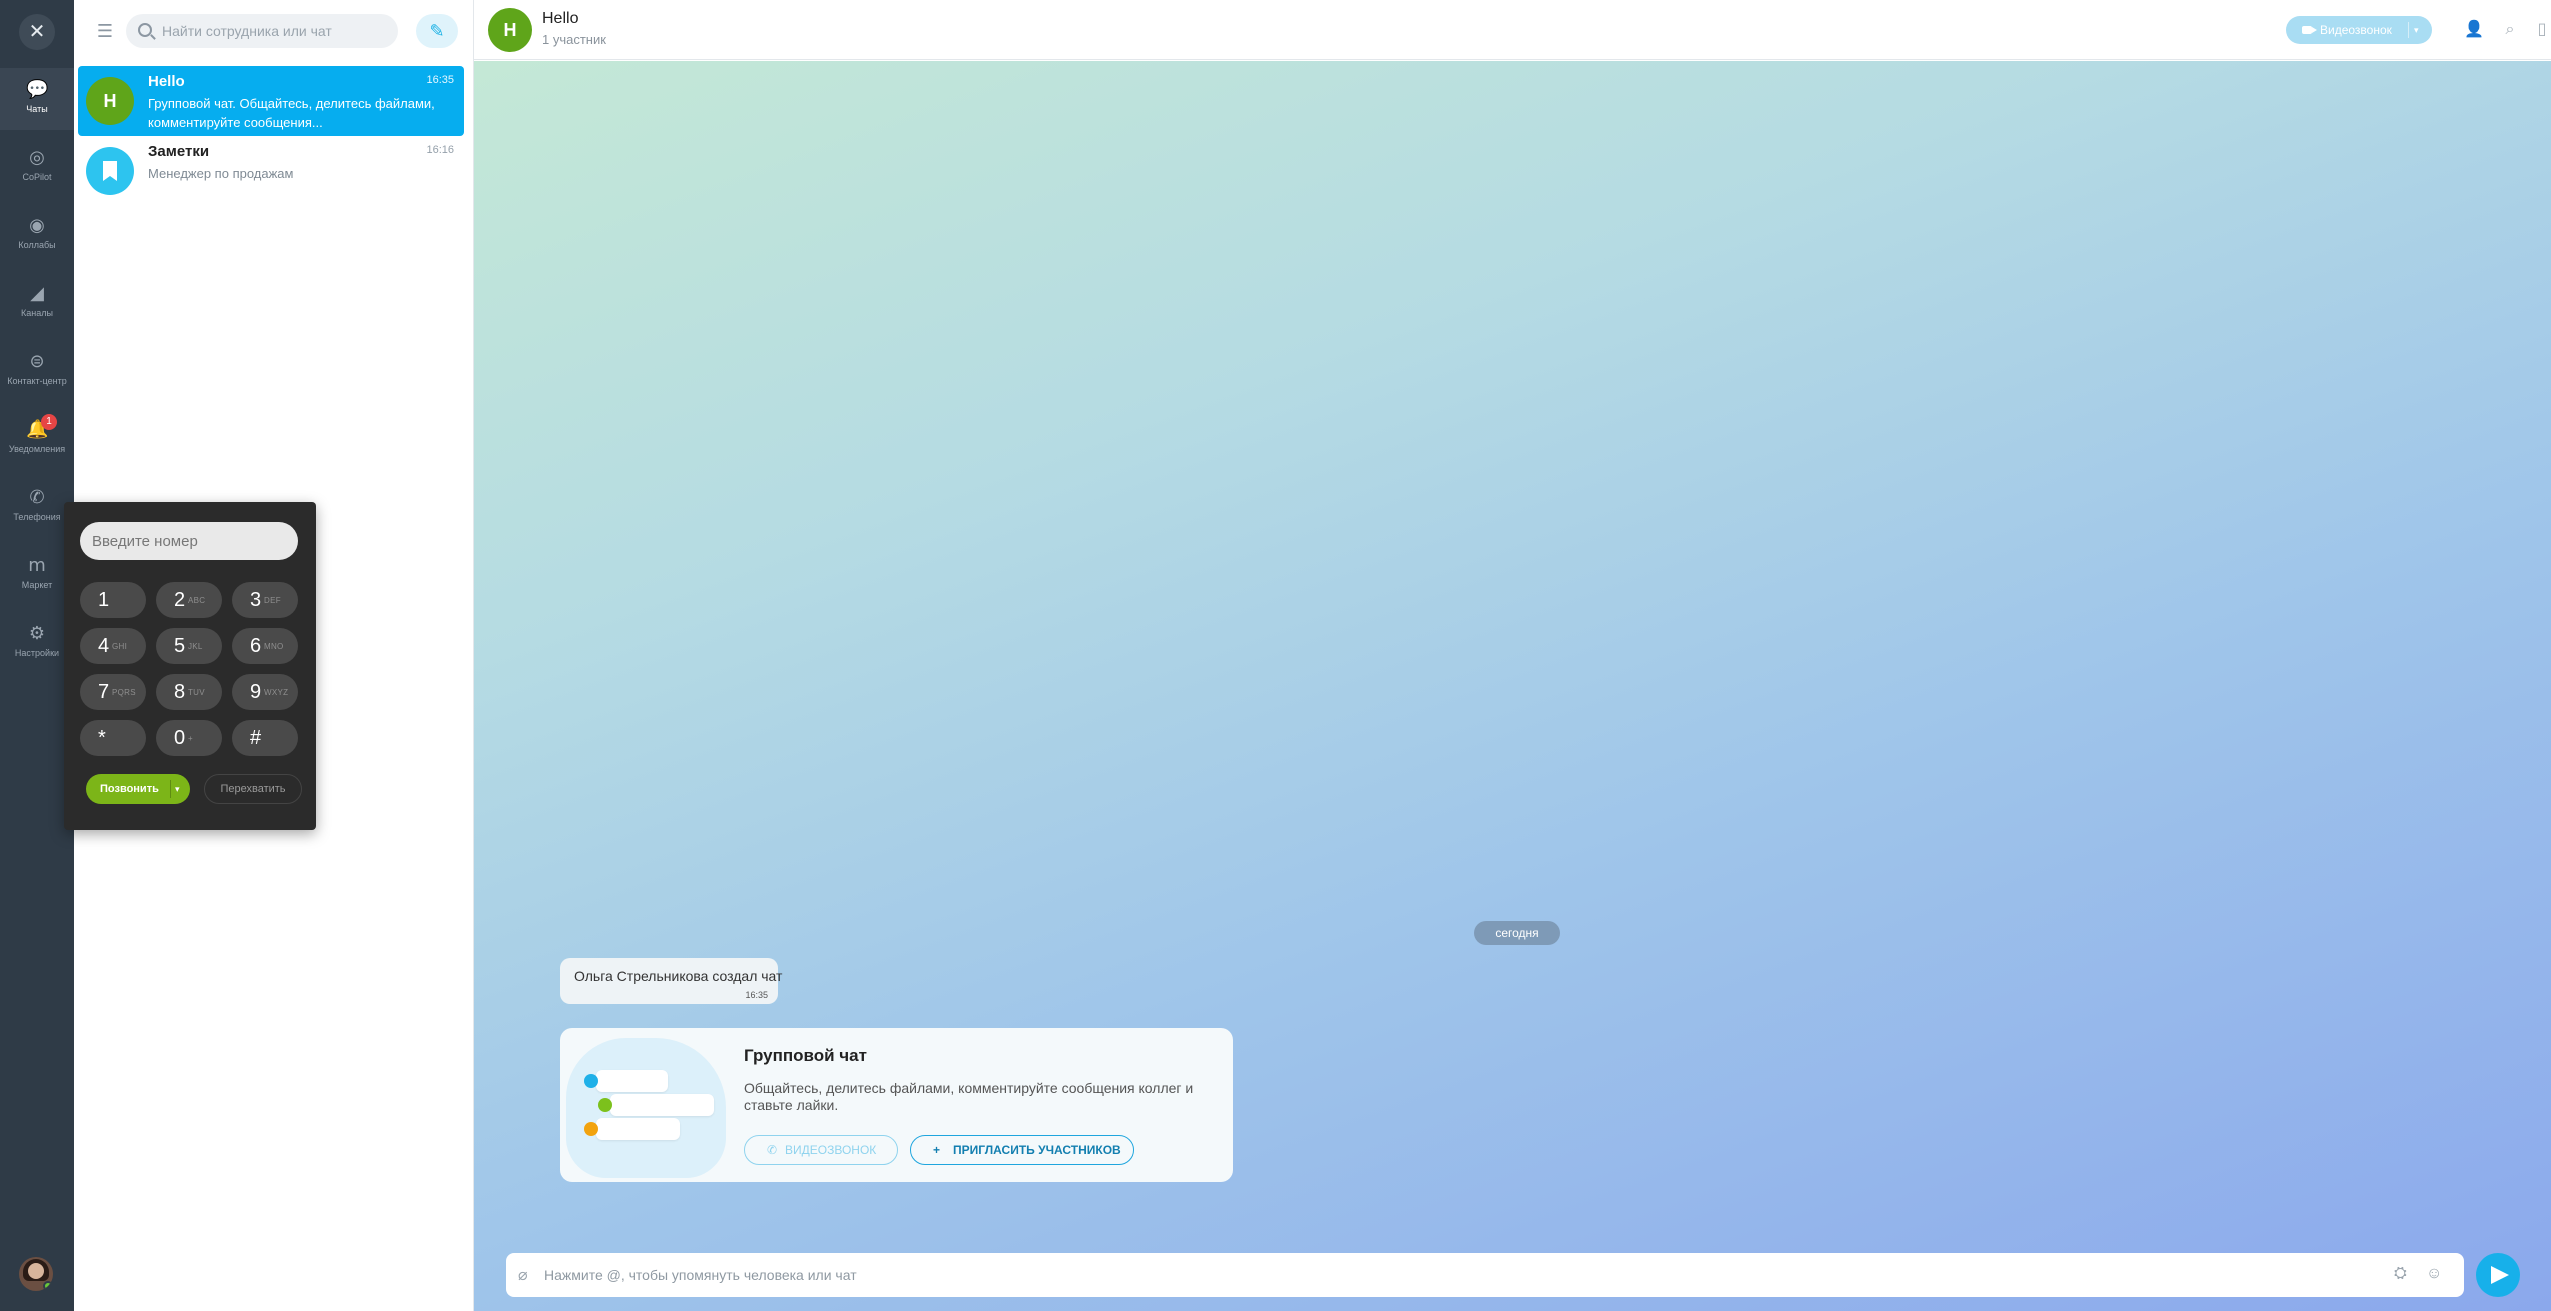 This screenshot has width=2551, height=1311. I want to click on bookmark-icon, so click(110, 171).